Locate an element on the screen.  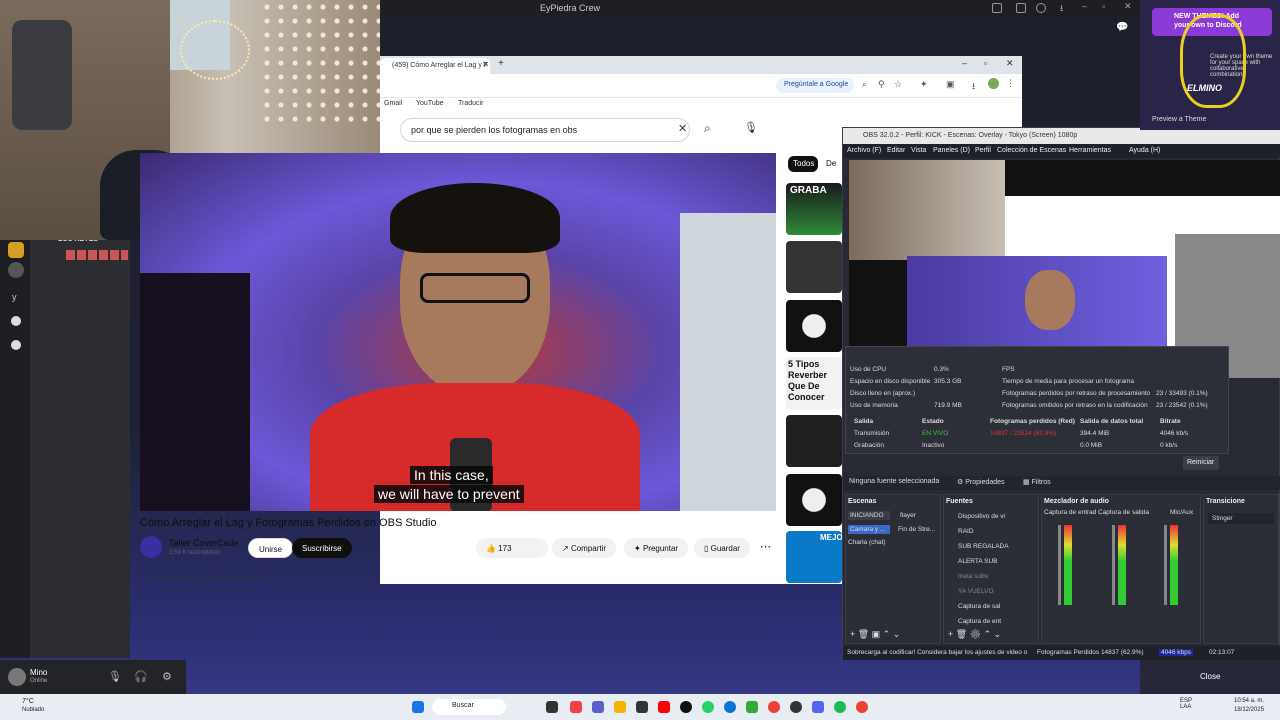
download-icon: ⭳ is located at coordinates (1061, 9).